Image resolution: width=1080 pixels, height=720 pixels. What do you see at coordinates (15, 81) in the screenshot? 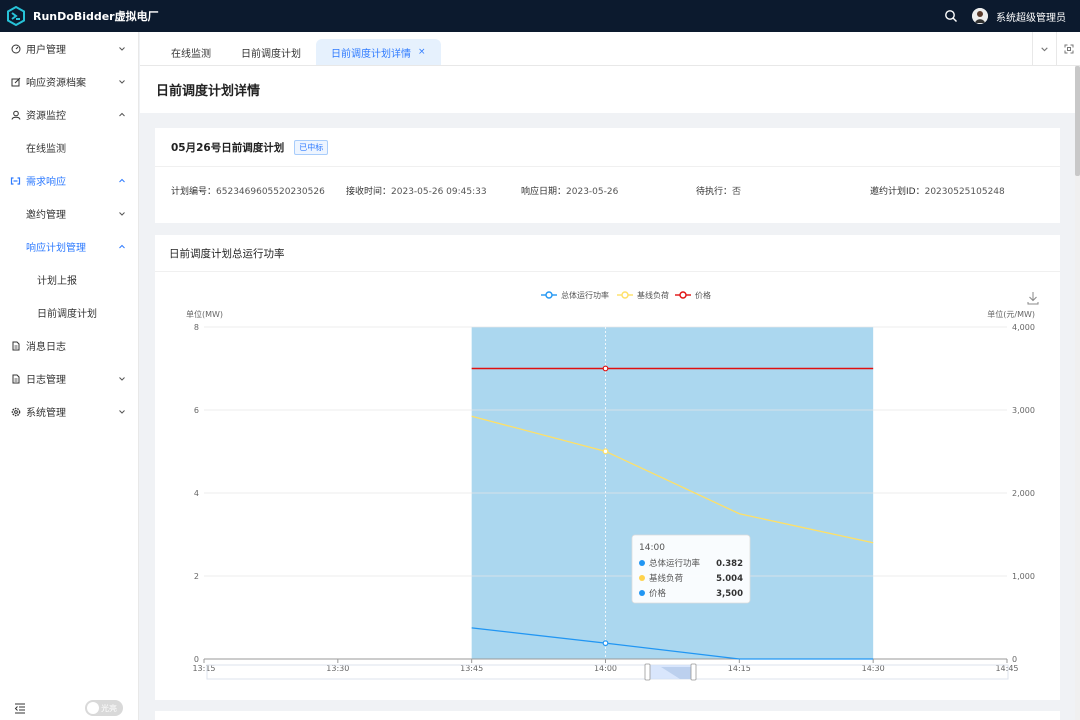
I see `edit-icon` at bounding box center [15, 81].